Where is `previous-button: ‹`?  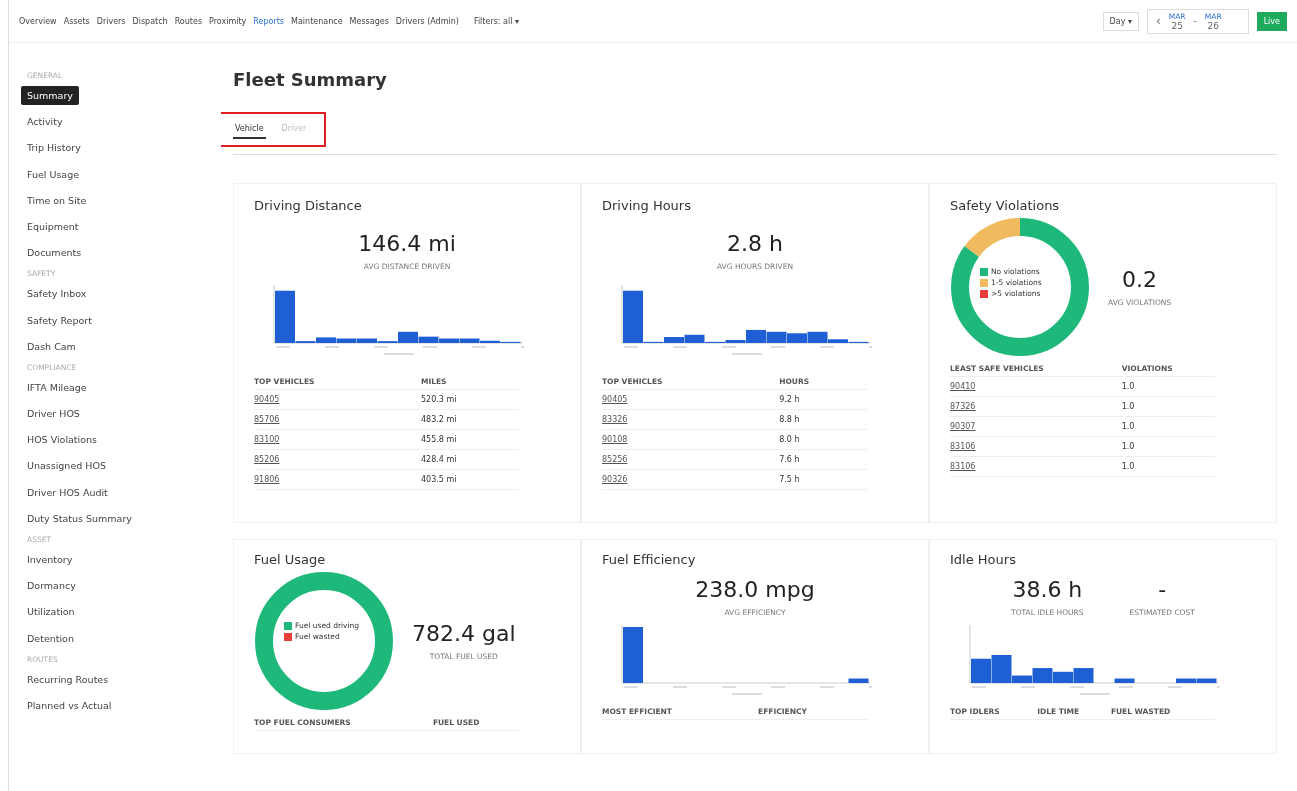
previous-button: ‹ is located at coordinates (1158, 21).